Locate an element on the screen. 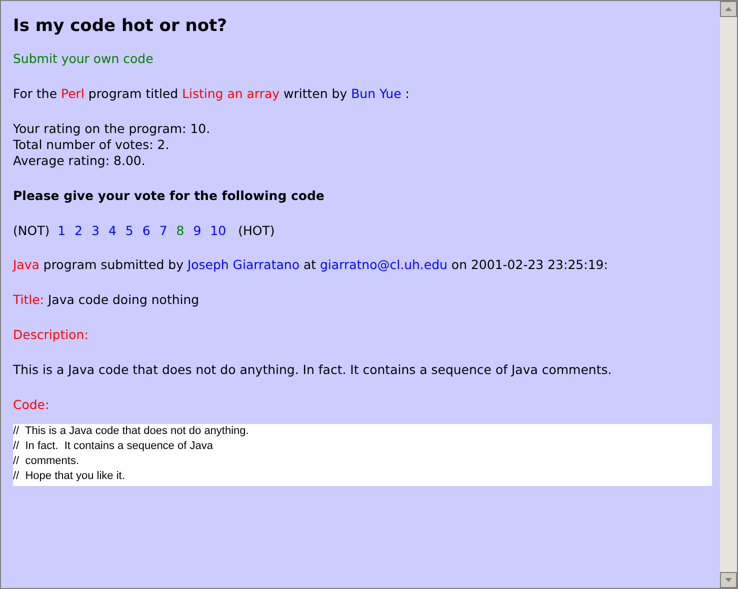  title-label: Title: is located at coordinates (28, 300).